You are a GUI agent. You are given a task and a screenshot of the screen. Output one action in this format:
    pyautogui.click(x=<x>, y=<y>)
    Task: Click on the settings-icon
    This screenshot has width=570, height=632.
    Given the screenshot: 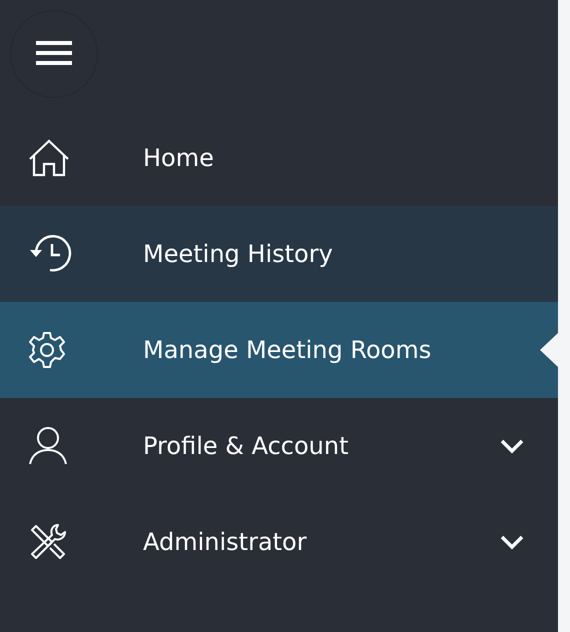 What is the action you would take?
    pyautogui.click(x=47, y=350)
    